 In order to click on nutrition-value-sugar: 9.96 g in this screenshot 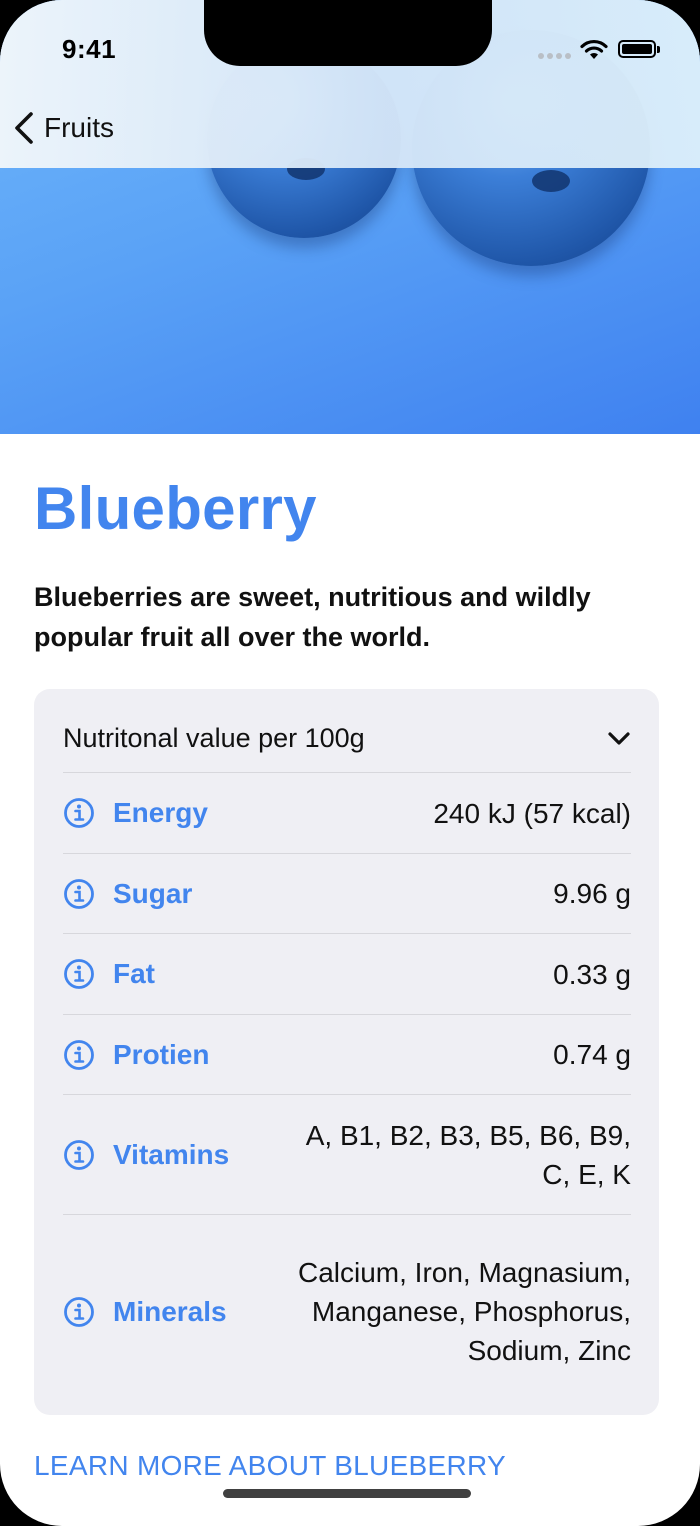, I will do `click(592, 893)`.